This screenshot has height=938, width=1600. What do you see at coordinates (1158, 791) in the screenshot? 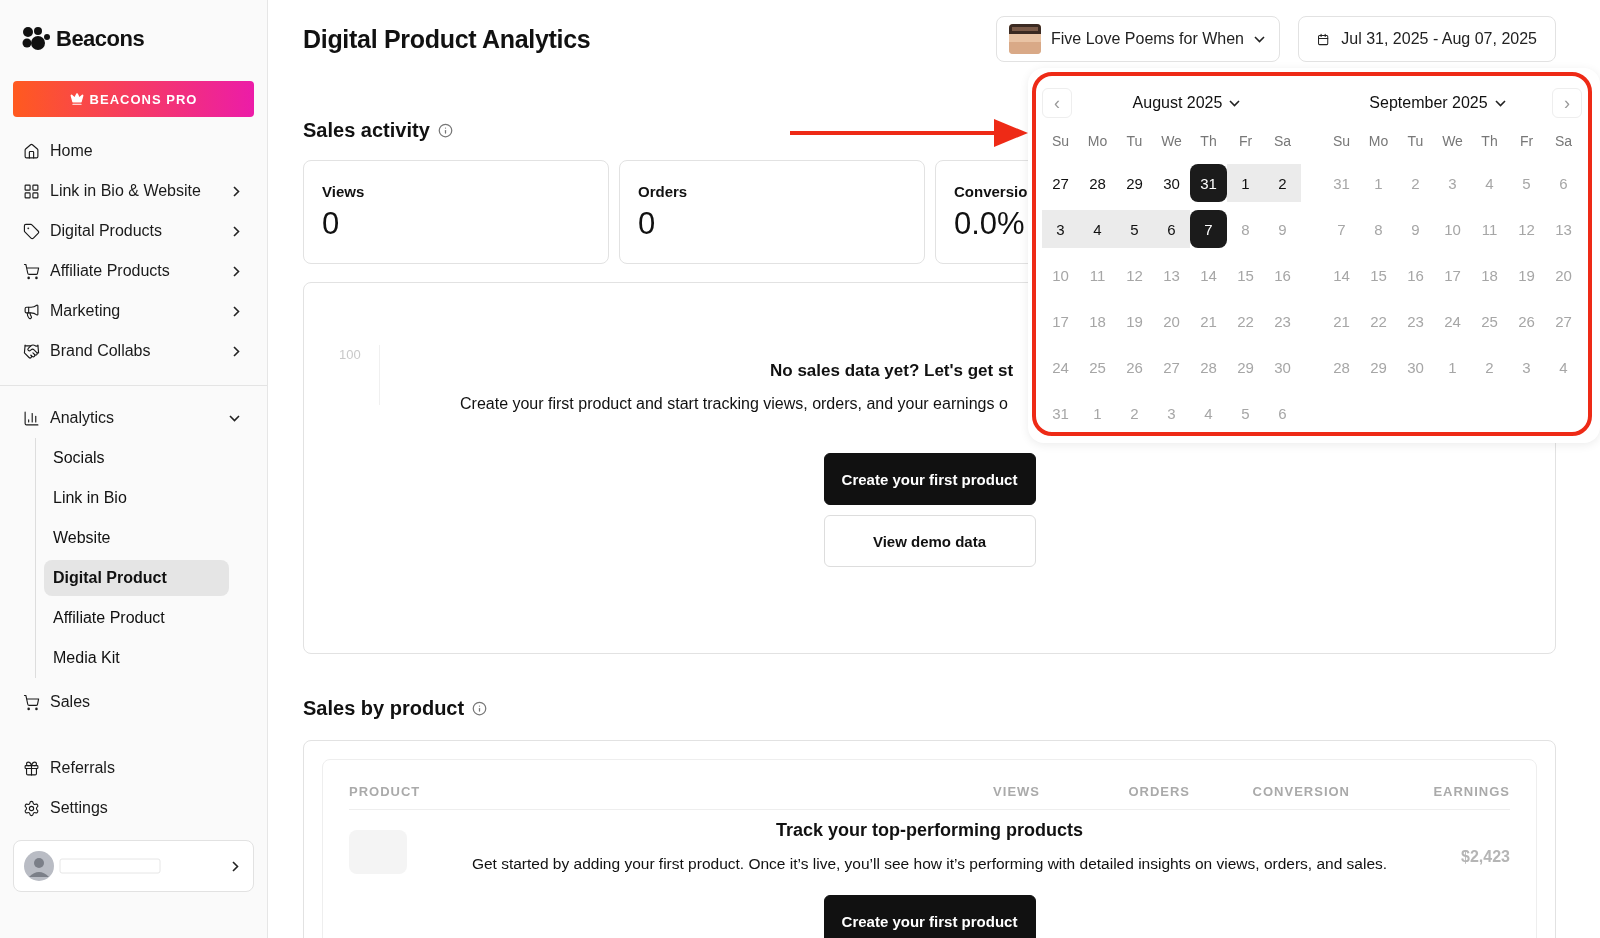
I see `column-header: ORDERS` at bounding box center [1158, 791].